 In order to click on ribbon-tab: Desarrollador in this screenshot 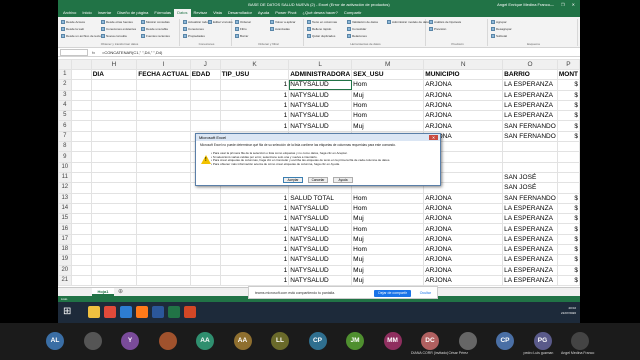, I will do `click(240, 13)`.